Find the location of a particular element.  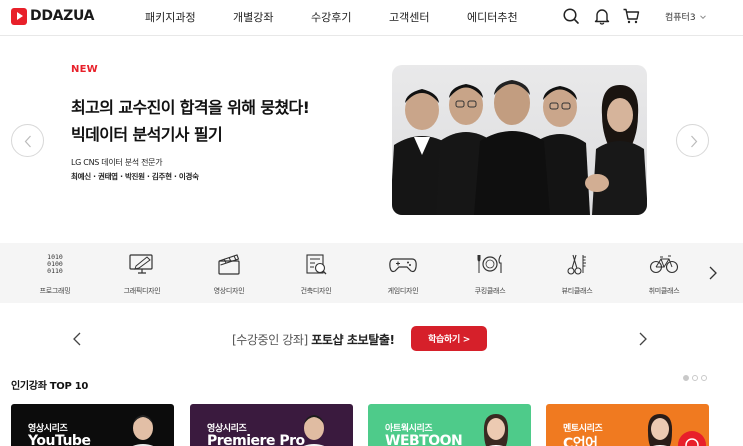

user-name: 컴퓨터3 is located at coordinates (680, 18).